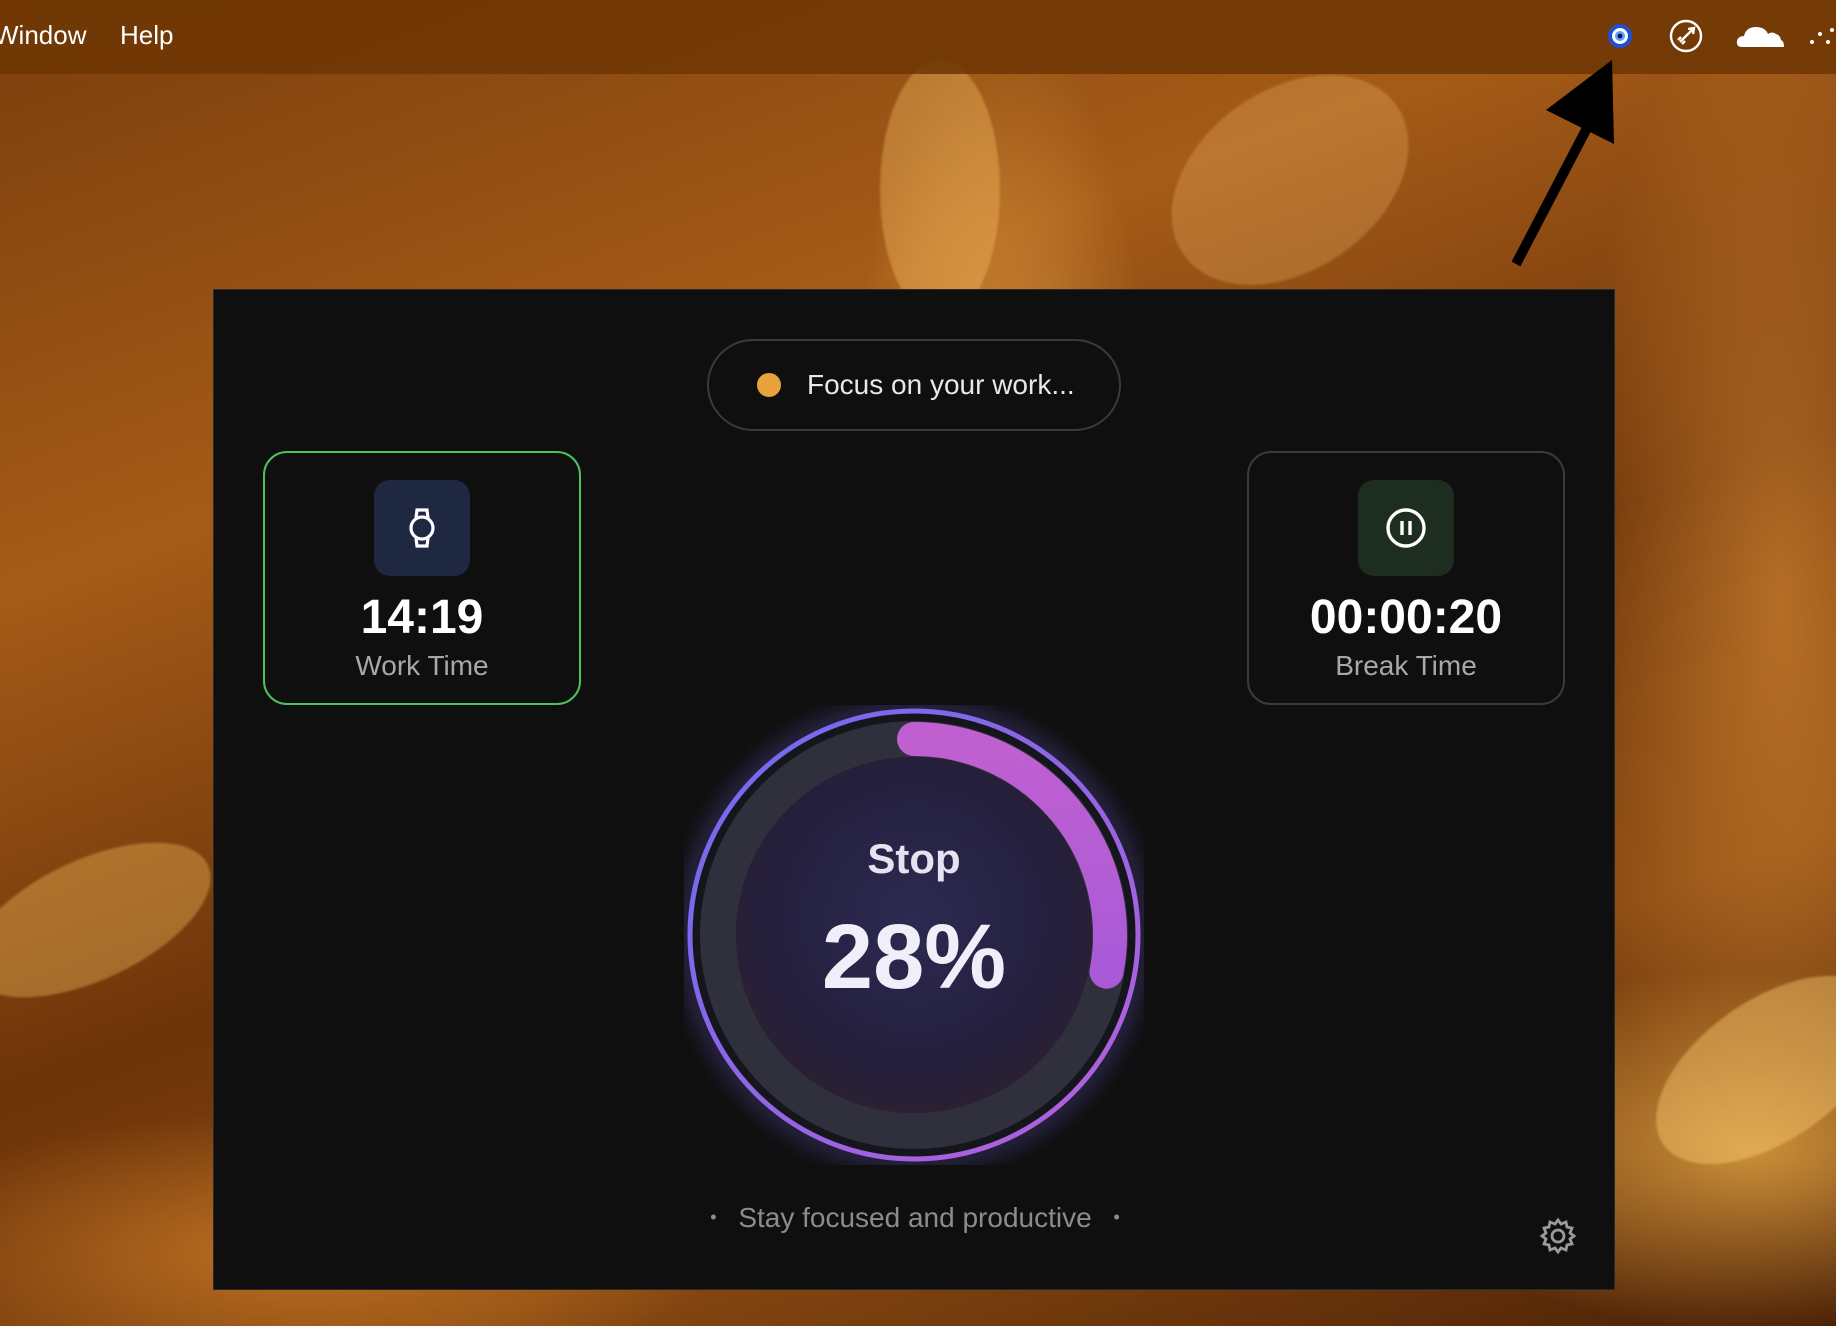 This screenshot has width=1836, height=1326. Describe the element at coordinates (422, 578) in the screenshot. I see `work-time-card: 14:19 Work Time` at that location.